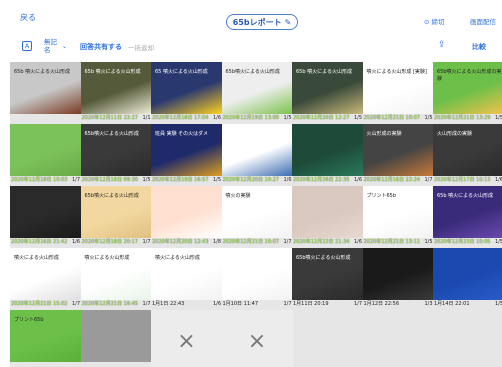  What do you see at coordinates (257, 341) in the screenshot?
I see `empty-slot-icon: ×` at bounding box center [257, 341].